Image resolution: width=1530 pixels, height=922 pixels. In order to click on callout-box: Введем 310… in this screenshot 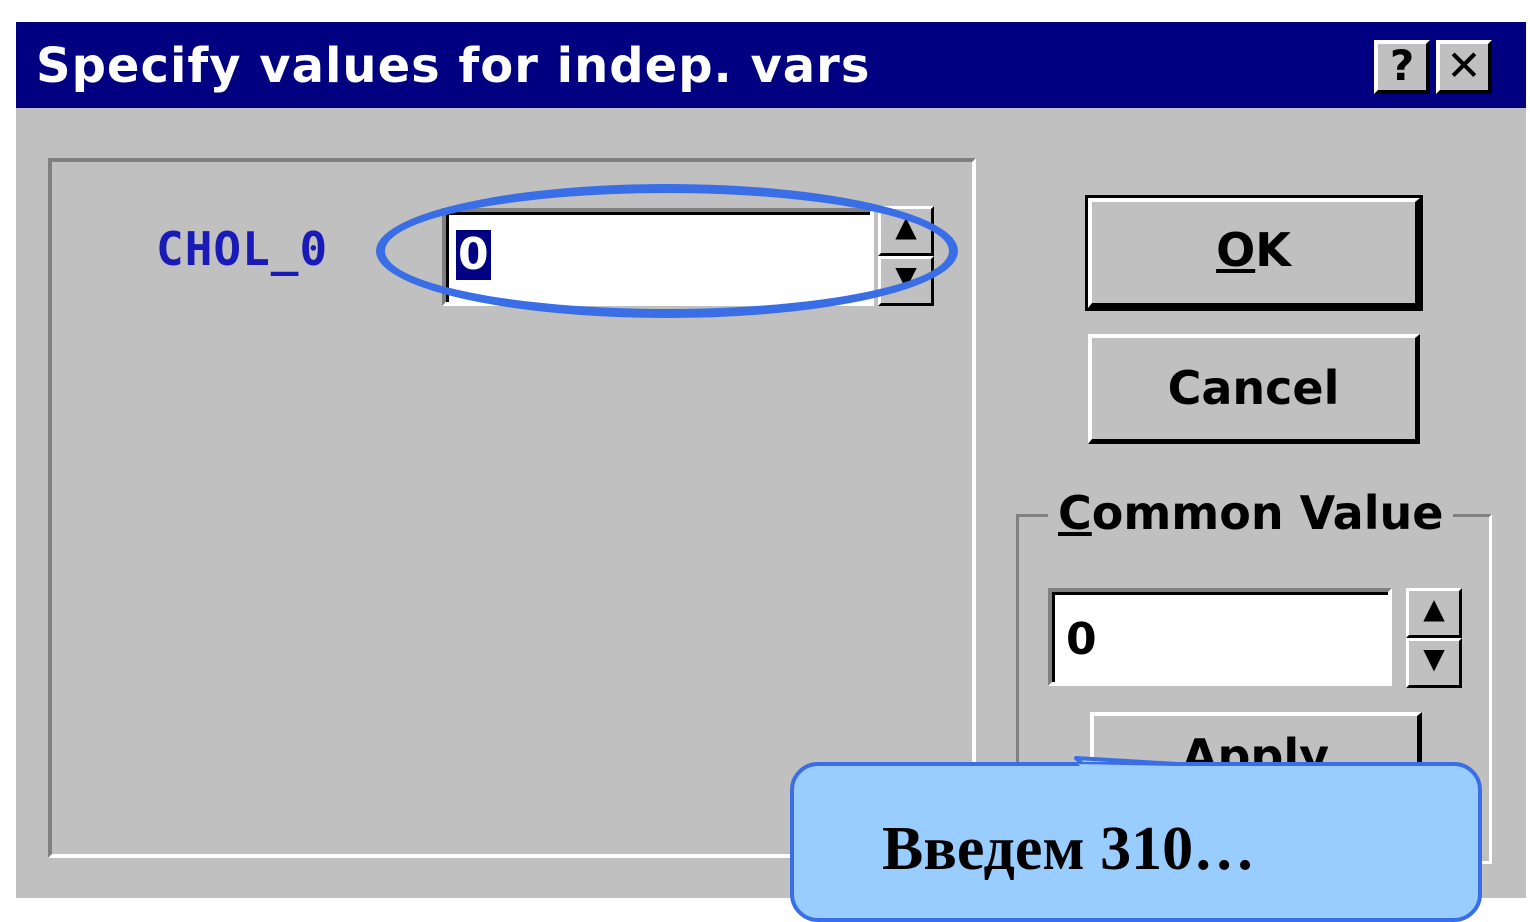, I will do `click(1136, 842)`.